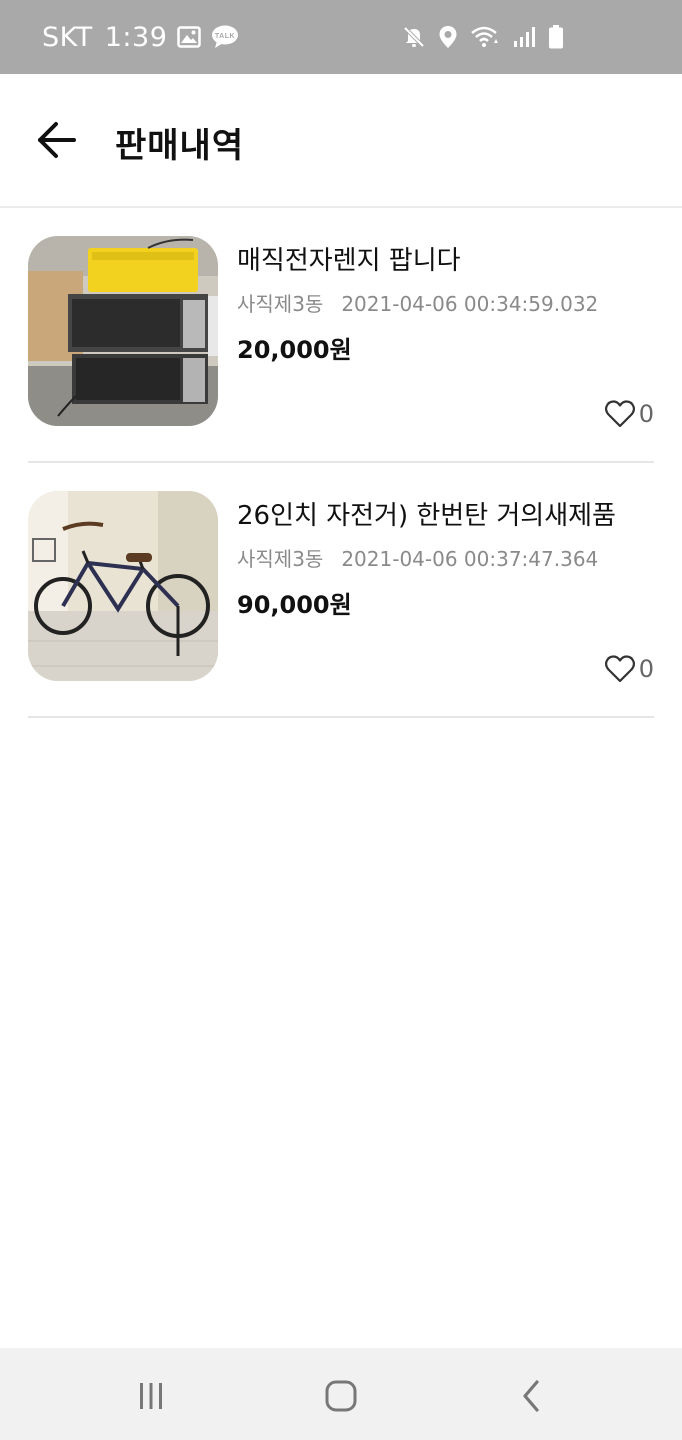  I want to click on wifi-icon, so click(485, 37).